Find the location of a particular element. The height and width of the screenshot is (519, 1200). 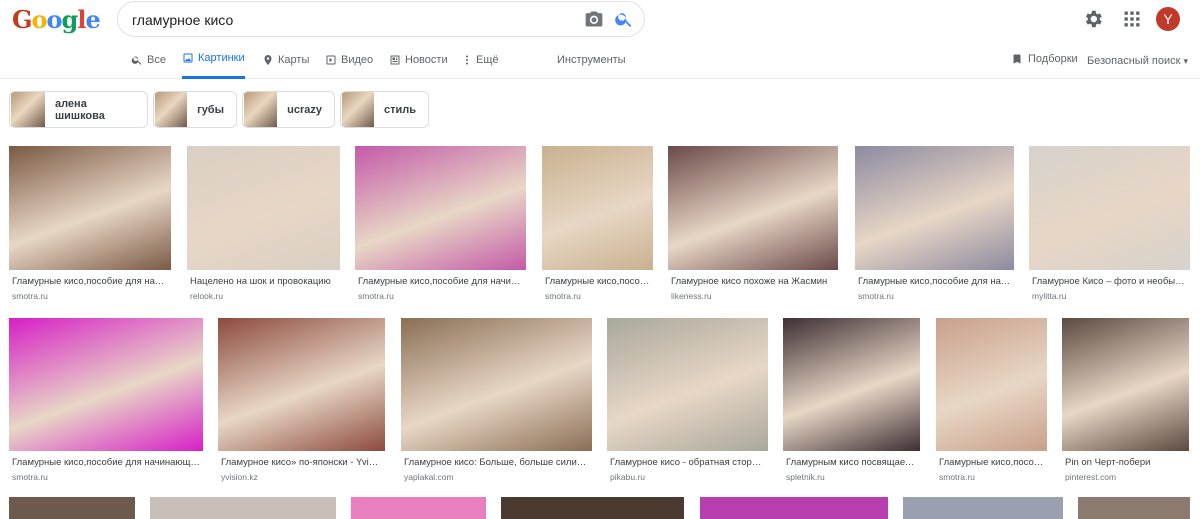

search-box: гламурное кисо is located at coordinates (381, 19).